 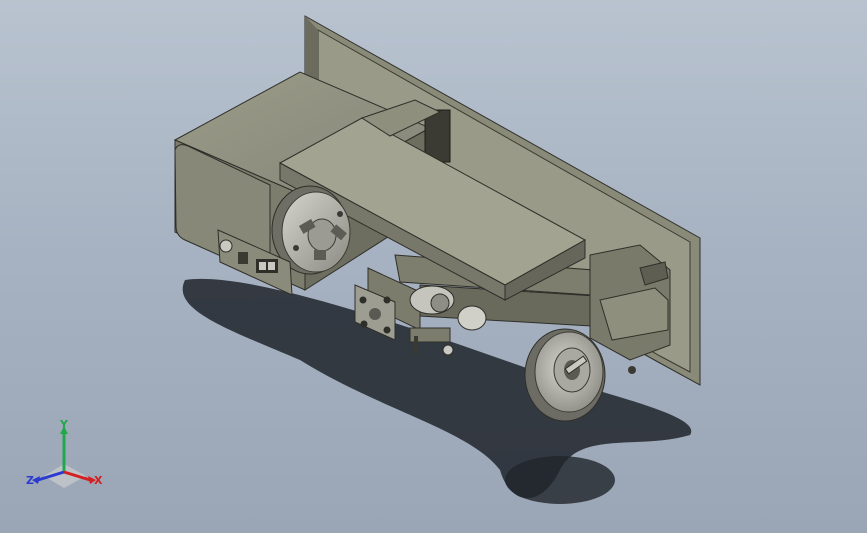 I want to click on power-knob-icon, so click(x=226, y=246).